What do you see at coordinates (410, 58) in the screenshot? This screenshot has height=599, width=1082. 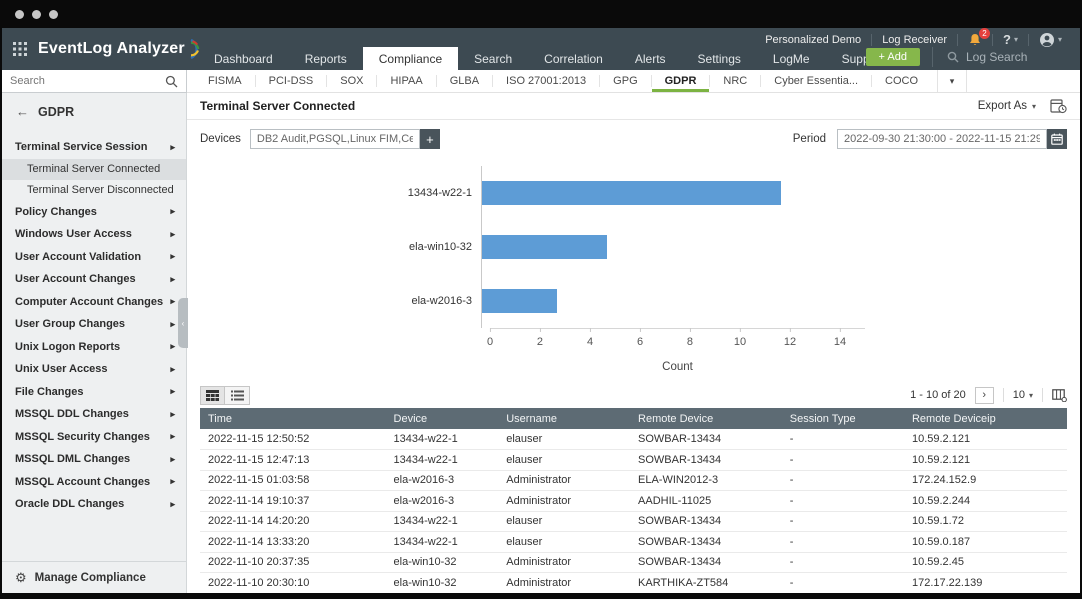 I see `nav-tab-compliance: Compliance` at bounding box center [410, 58].